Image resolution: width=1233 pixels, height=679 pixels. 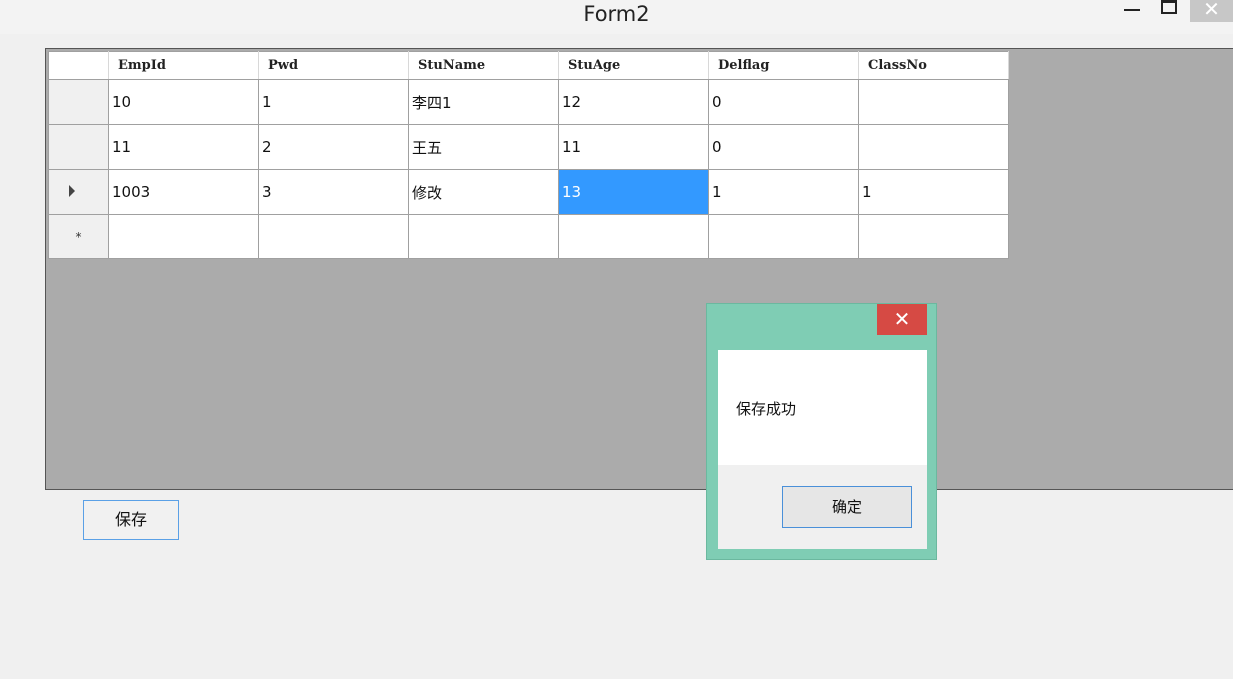 I want to click on table-row: 10 1 李四1 12 0, so click(x=528, y=102).